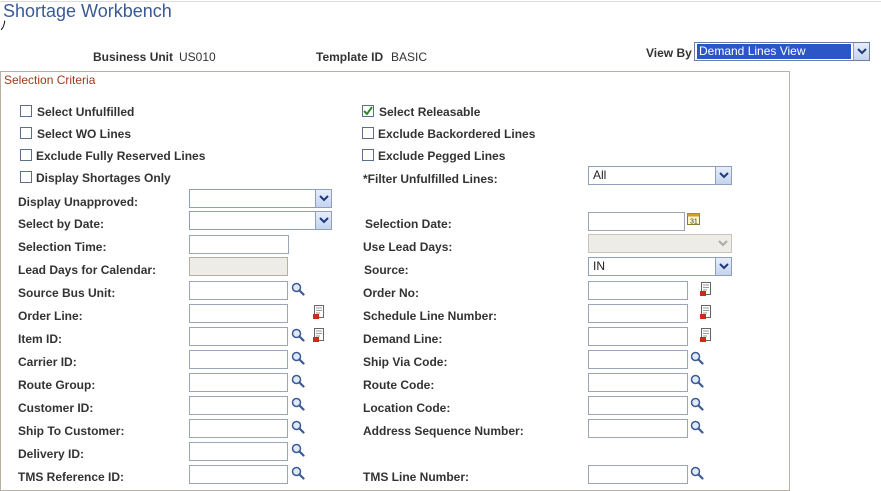 This screenshot has height=491, width=881. What do you see at coordinates (26, 177) in the screenshot?
I see `display-shortages-only-checkbox` at bounding box center [26, 177].